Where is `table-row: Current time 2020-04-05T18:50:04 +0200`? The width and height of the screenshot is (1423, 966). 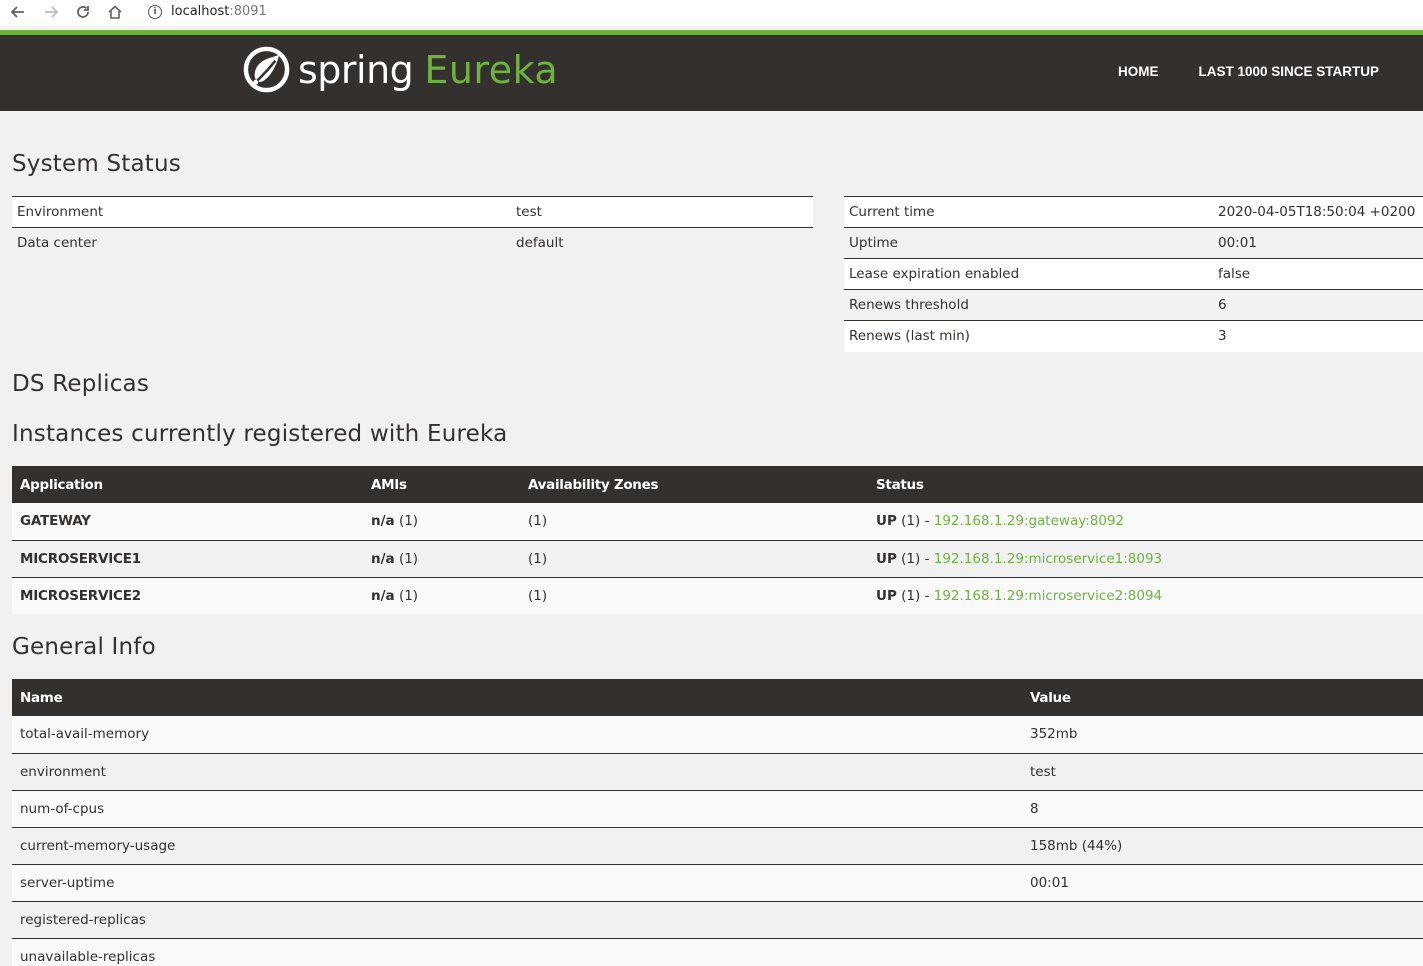 table-row: Current time 2020-04-05T18:50:04 +0200 is located at coordinates (1133, 212).